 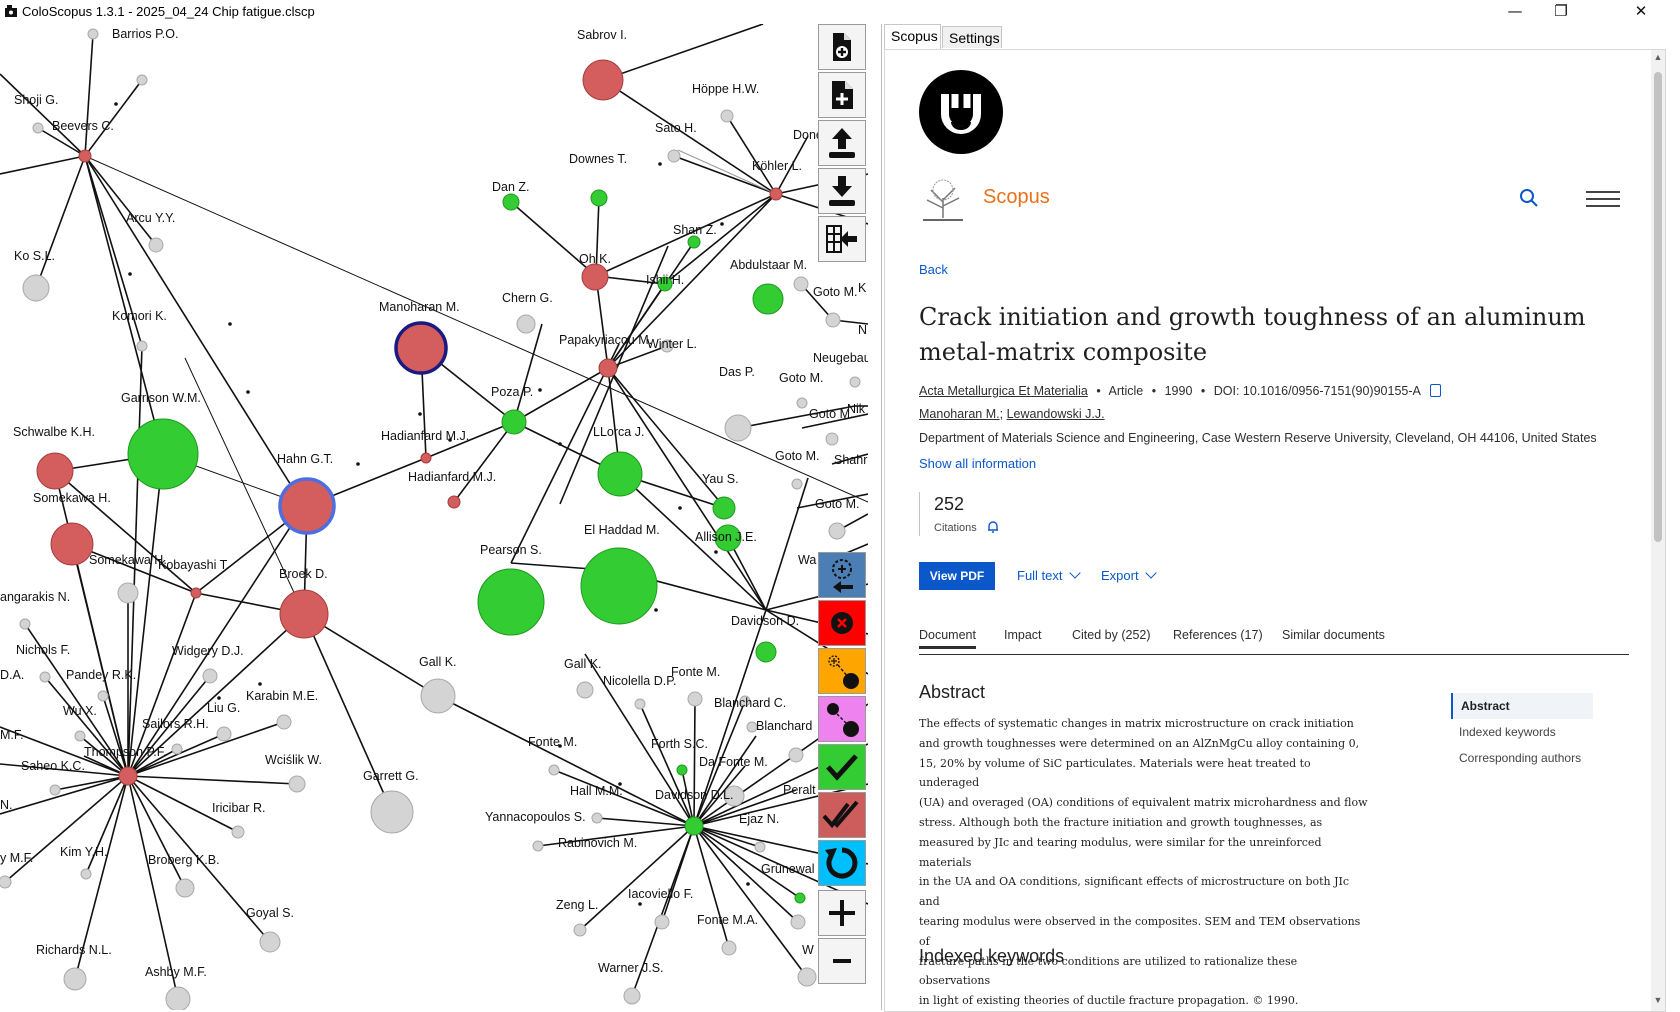 I want to click on svg-text: El Haddad M., so click(x=622, y=530).